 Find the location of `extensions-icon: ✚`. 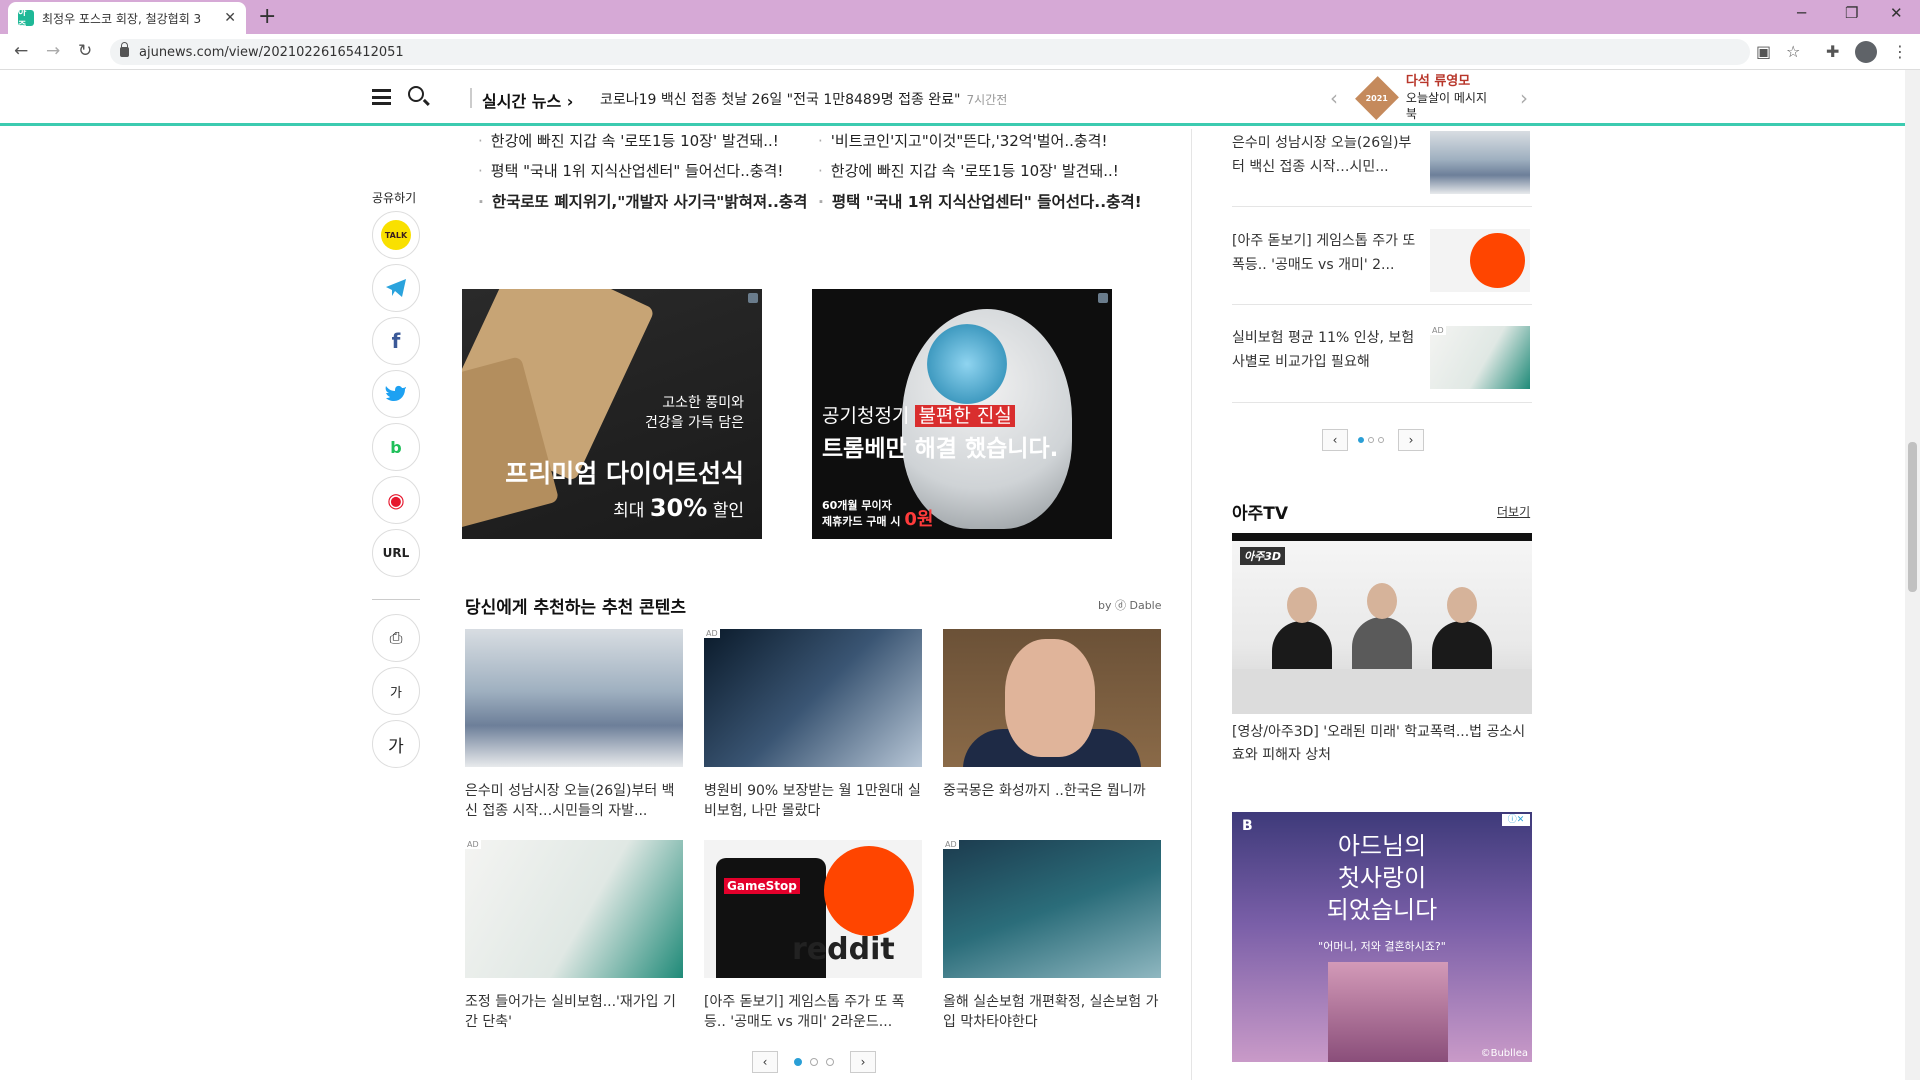

extensions-icon: ✚ is located at coordinates (1832, 51).